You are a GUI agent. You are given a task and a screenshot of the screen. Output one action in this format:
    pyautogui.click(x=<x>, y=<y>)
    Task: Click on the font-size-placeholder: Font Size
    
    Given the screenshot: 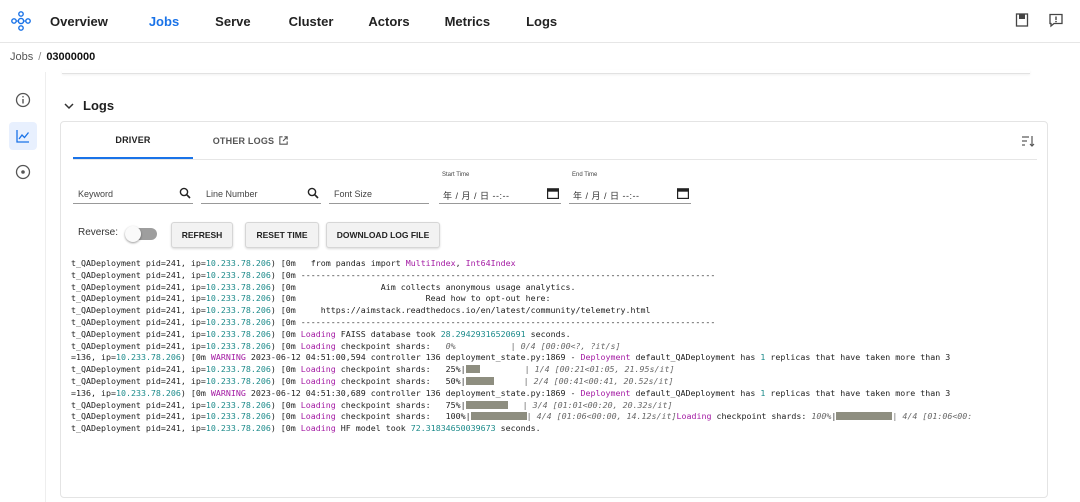 What is the action you would take?
    pyautogui.click(x=353, y=194)
    